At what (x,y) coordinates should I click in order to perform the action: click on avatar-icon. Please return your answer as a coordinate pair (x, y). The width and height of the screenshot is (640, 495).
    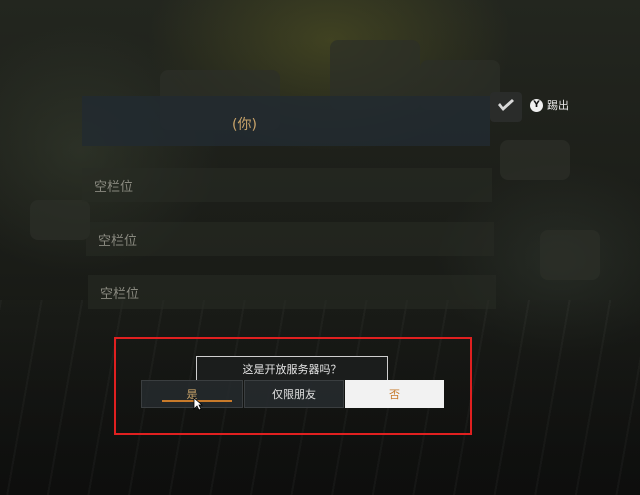
    Looking at the image, I should click on (506, 105).